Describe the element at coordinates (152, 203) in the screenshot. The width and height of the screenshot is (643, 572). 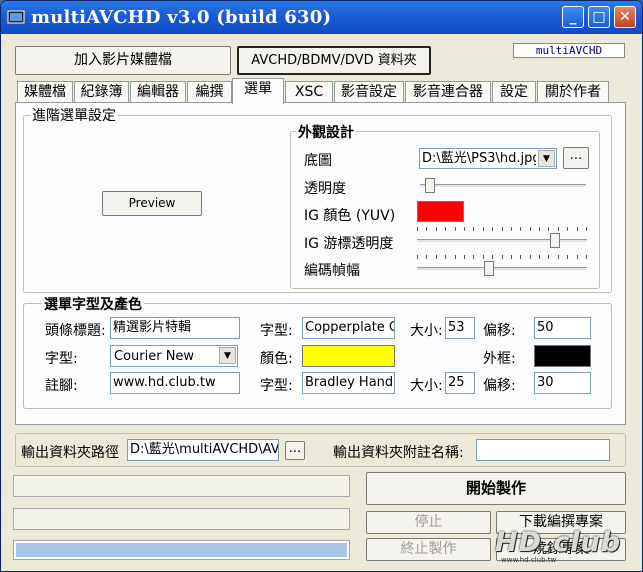
I see `preview-button: Preview` at that location.